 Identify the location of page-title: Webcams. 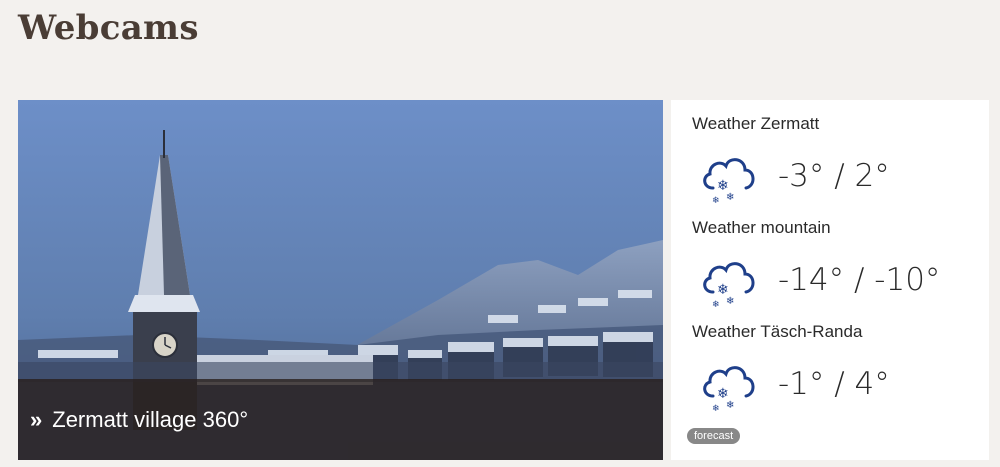
(108, 28).